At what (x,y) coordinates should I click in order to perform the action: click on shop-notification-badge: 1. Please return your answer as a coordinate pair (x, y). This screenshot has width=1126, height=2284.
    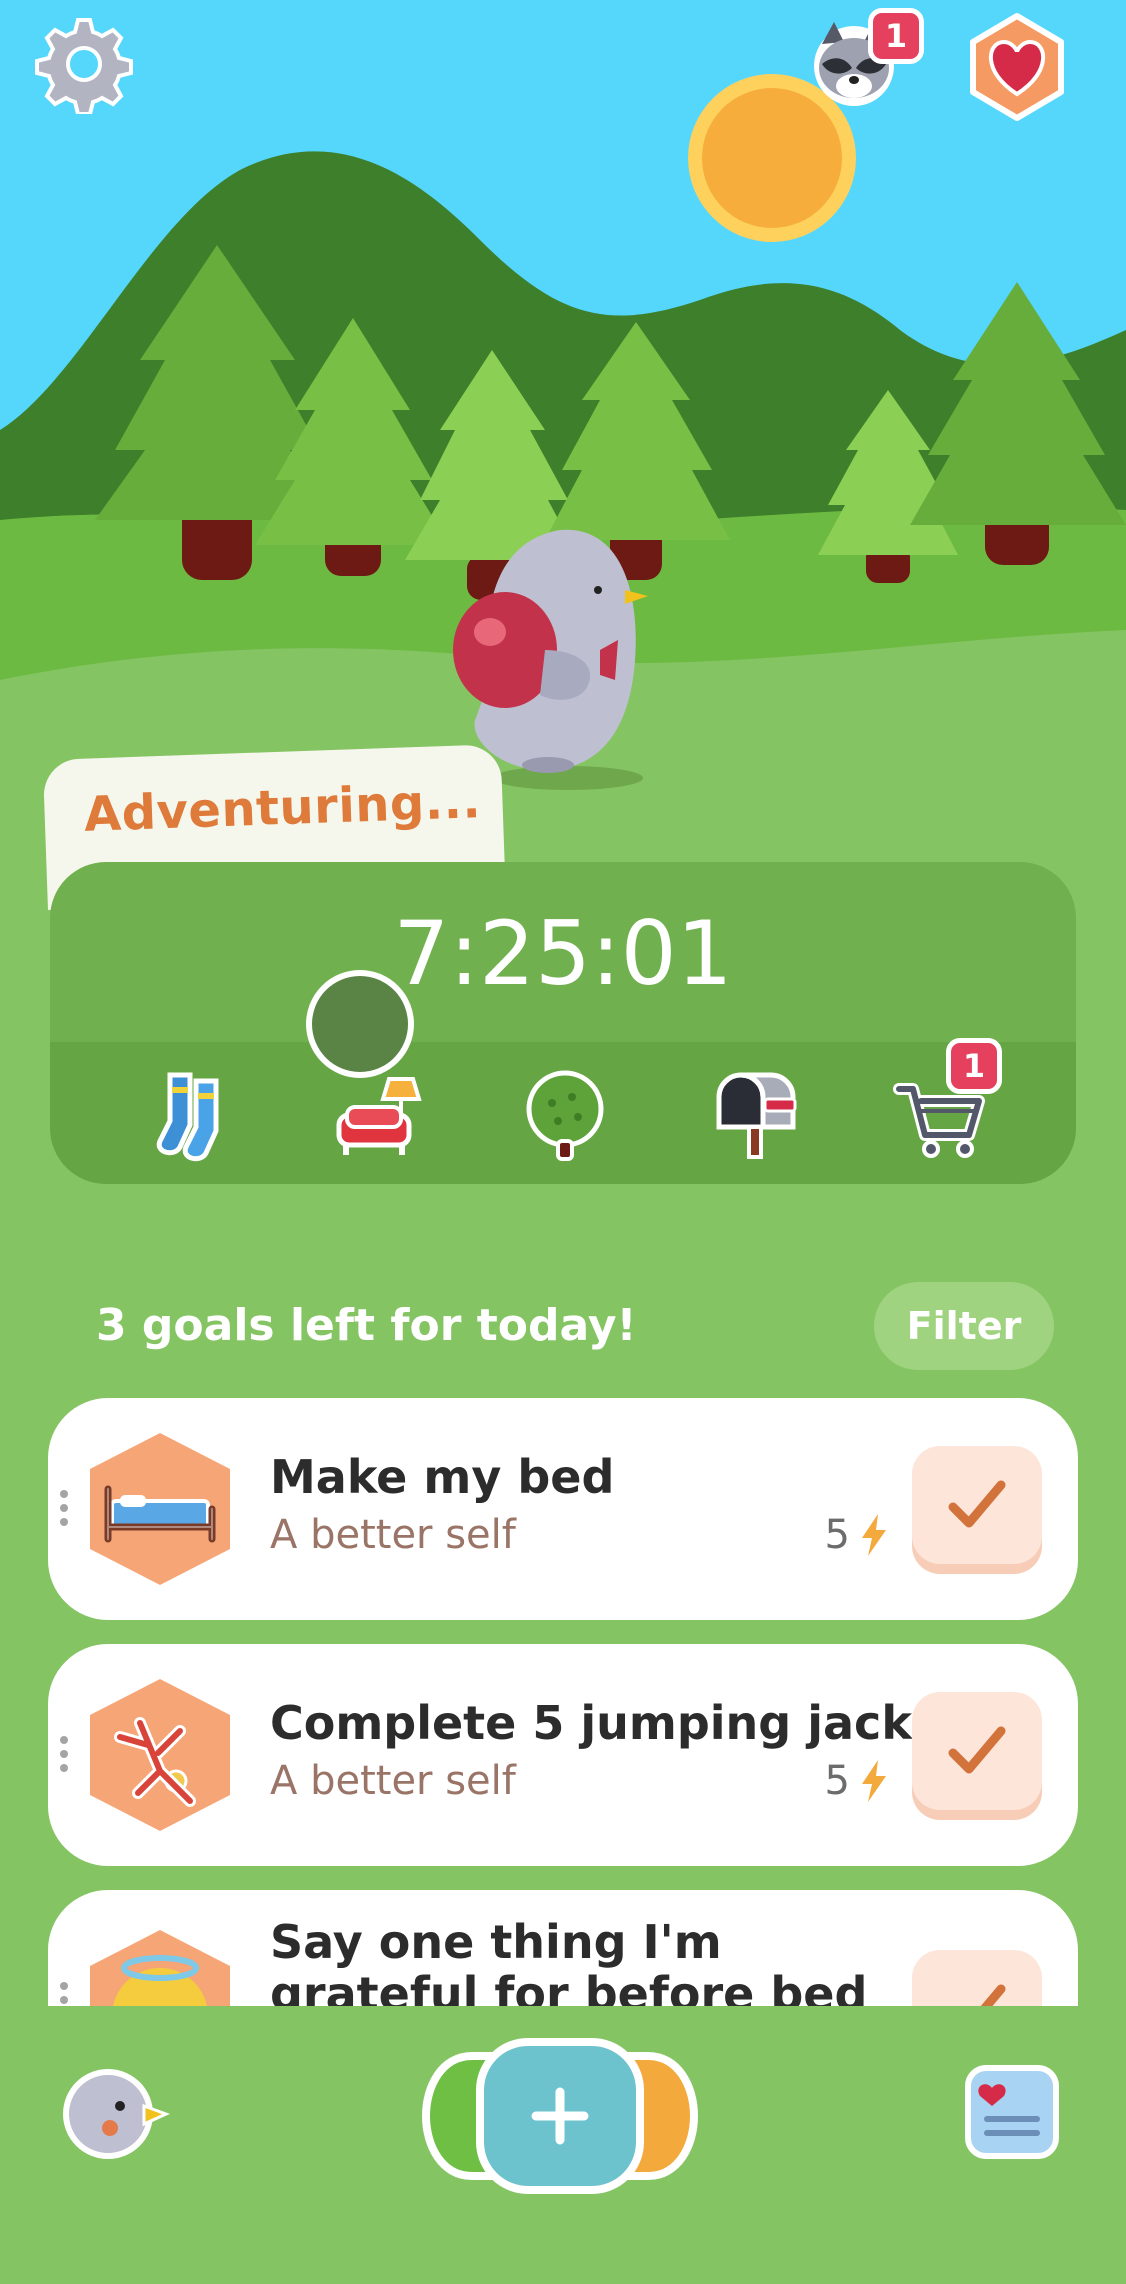
    Looking at the image, I should click on (974, 1066).